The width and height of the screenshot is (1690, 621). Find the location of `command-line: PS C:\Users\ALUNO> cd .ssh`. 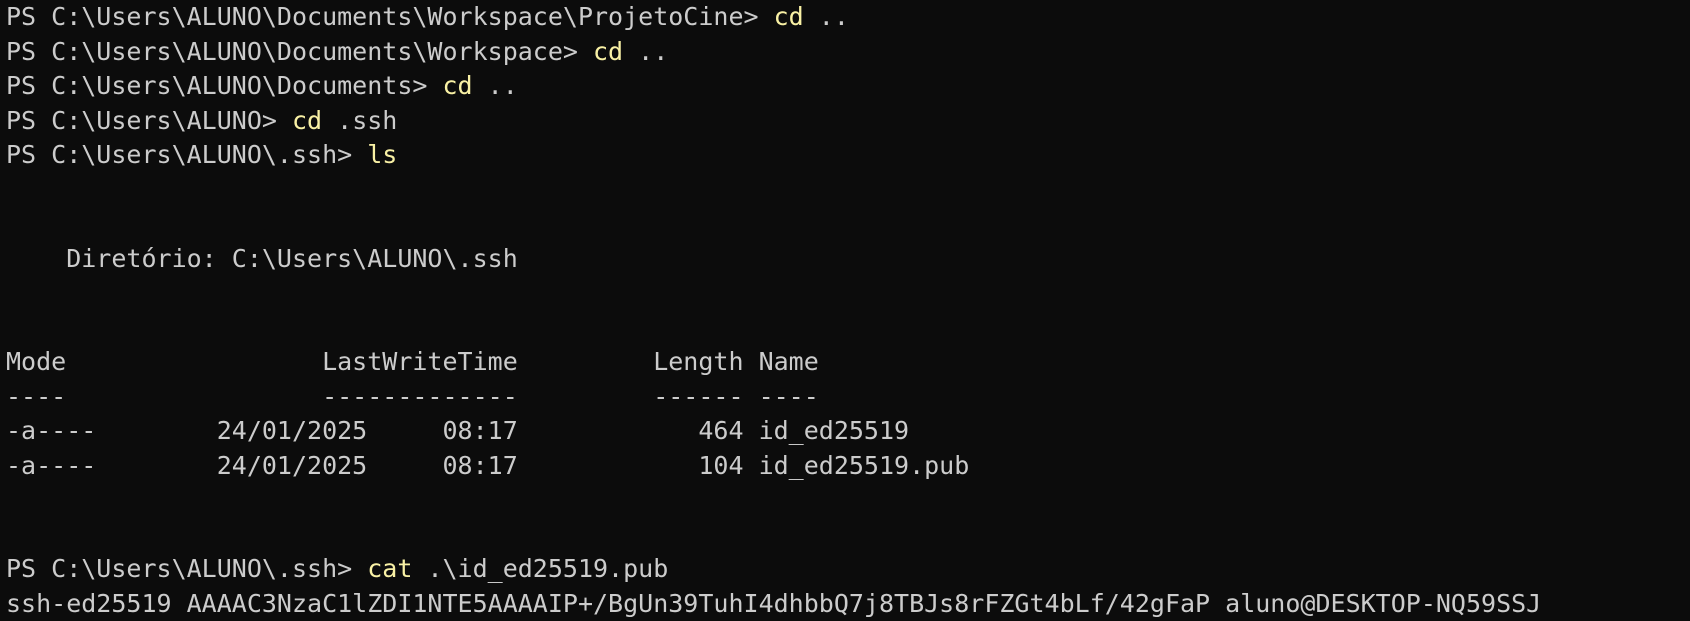

command-line: PS C:\Users\ALUNO> cd .ssh is located at coordinates (848, 121).